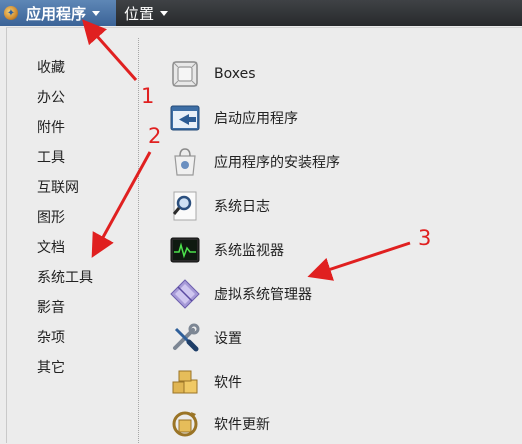 This screenshot has height=444, width=522. Describe the element at coordinates (148, 96) in the screenshot. I see `annotation-number-1: 1` at that location.